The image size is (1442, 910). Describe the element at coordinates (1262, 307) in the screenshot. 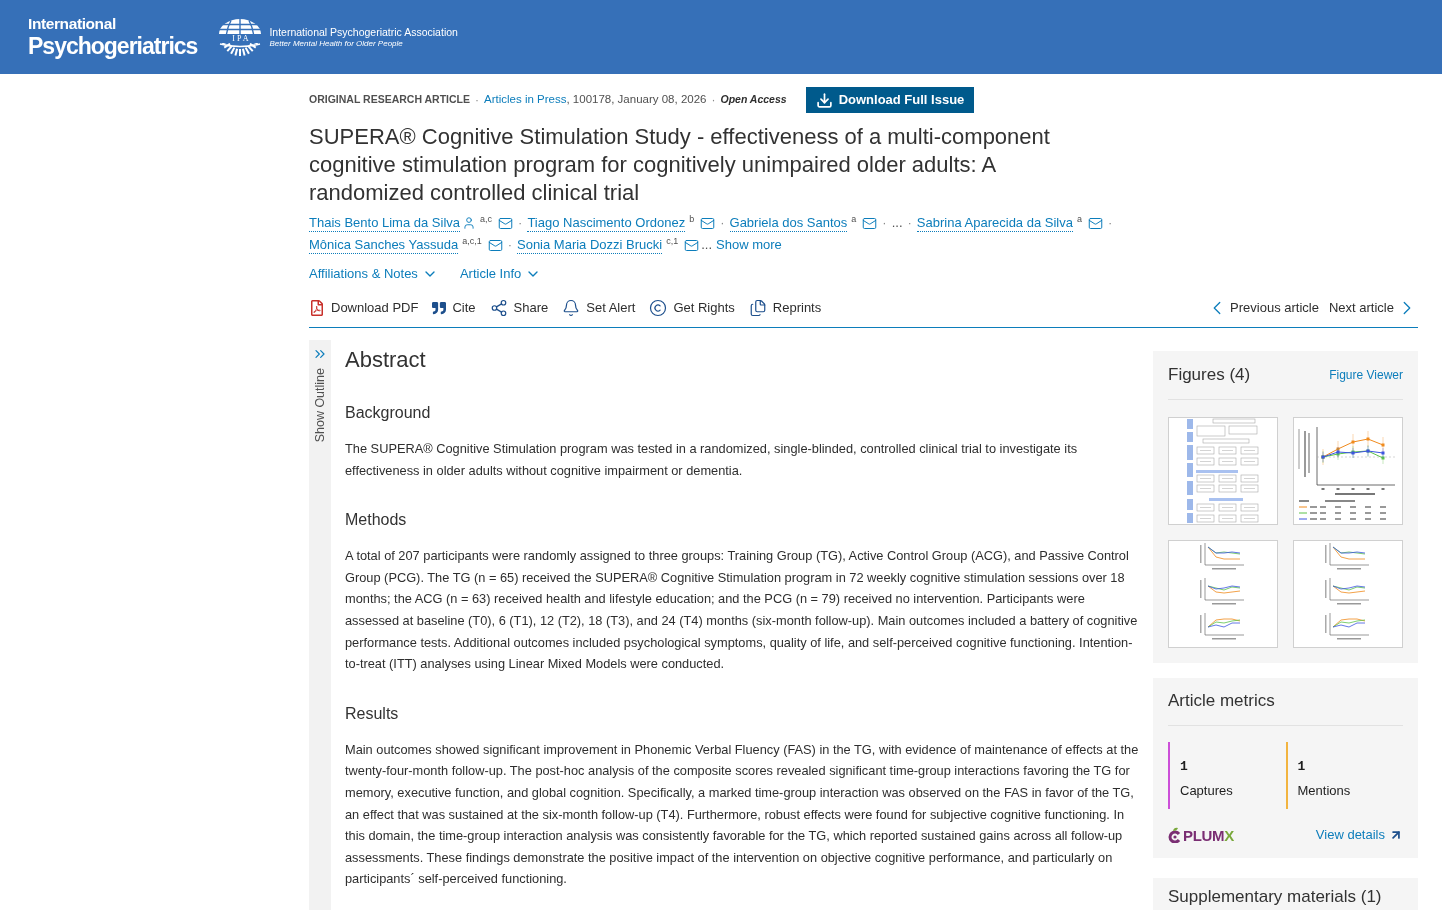

I see `previous-article-link: Previous article` at that location.